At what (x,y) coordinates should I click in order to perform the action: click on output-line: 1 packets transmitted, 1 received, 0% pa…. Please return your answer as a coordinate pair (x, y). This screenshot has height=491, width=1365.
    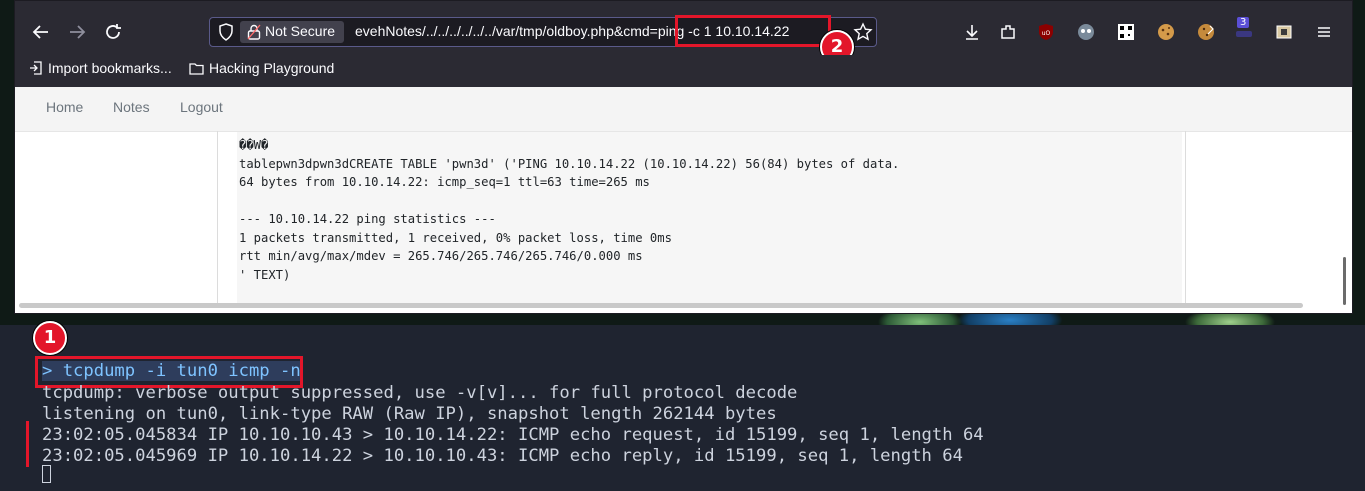
    Looking at the image, I should click on (455, 237).